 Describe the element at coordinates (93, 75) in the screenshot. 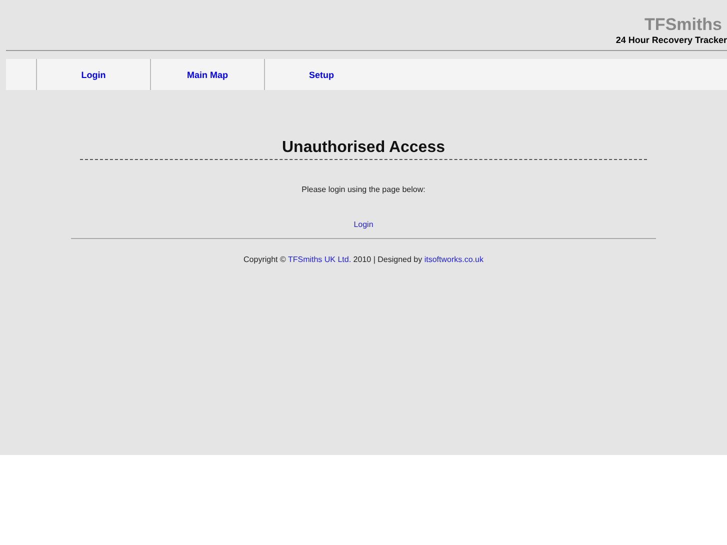

I see `nav-link: Login` at that location.